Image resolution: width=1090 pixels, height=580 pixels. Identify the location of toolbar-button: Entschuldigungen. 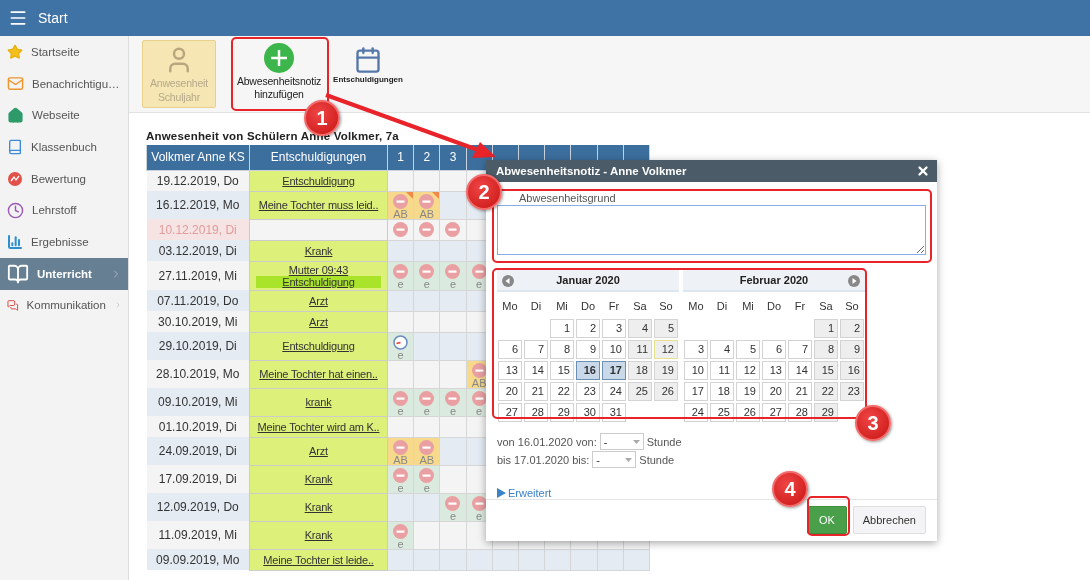
(368, 70).